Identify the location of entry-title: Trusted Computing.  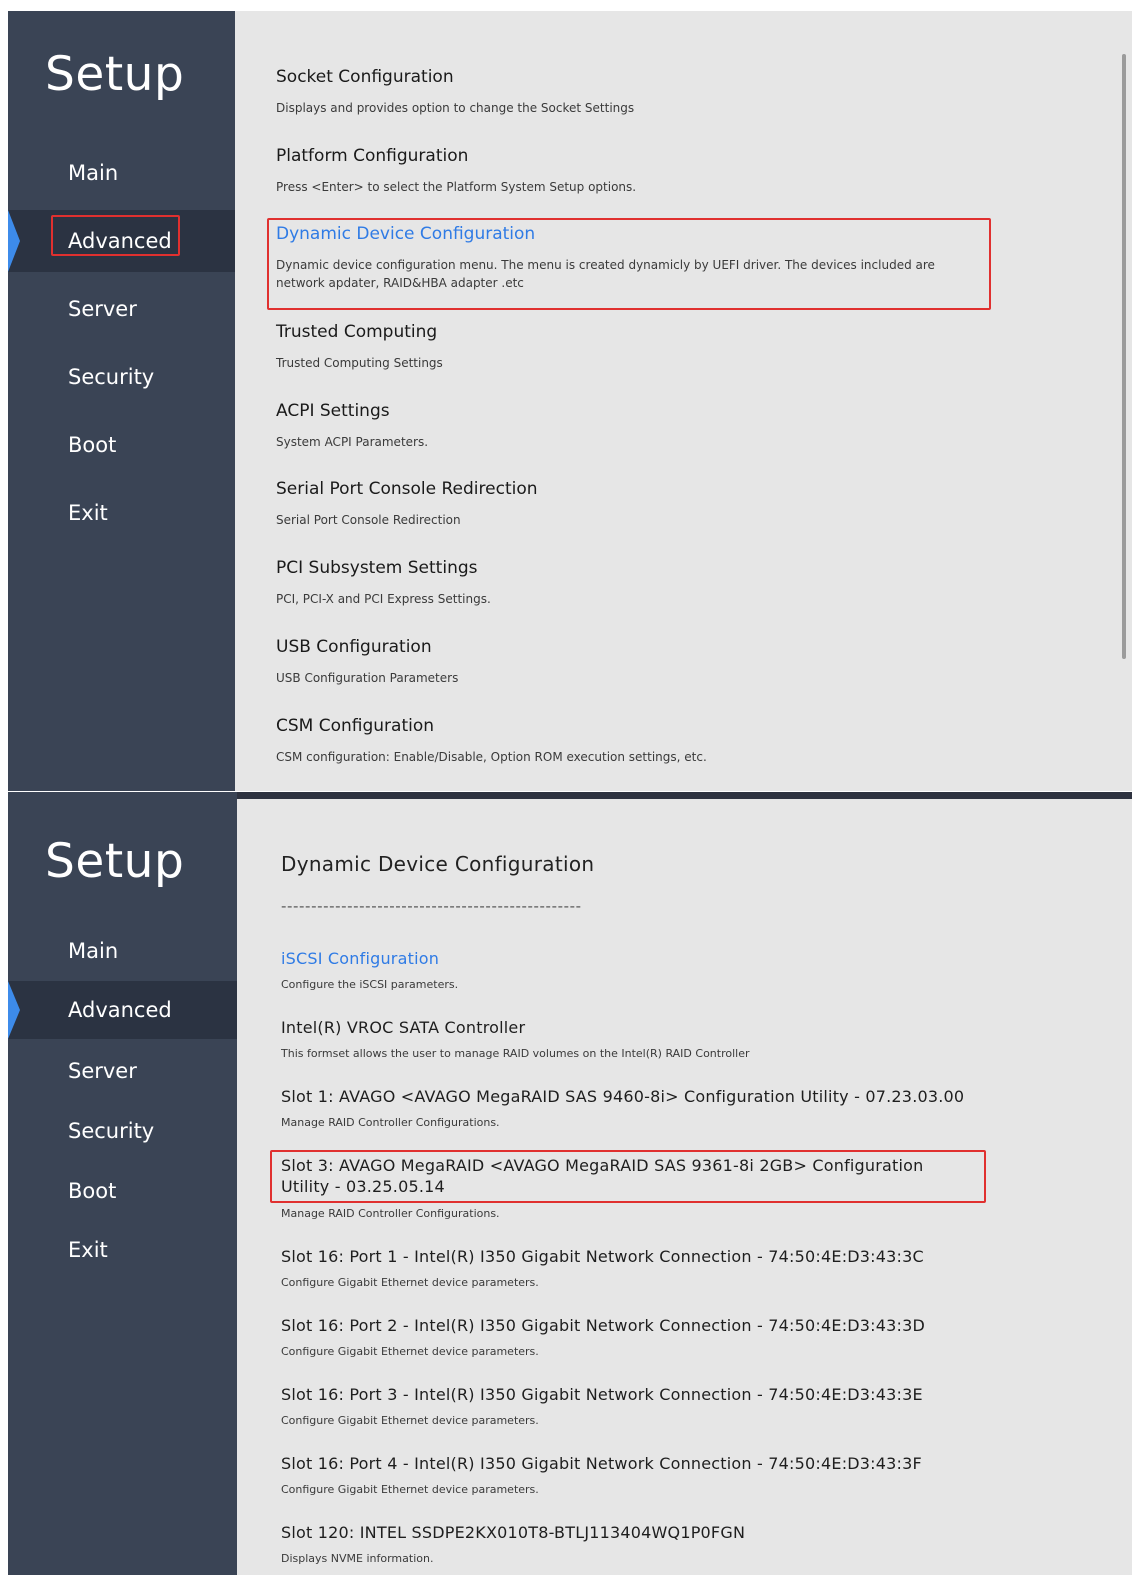
(357, 332).